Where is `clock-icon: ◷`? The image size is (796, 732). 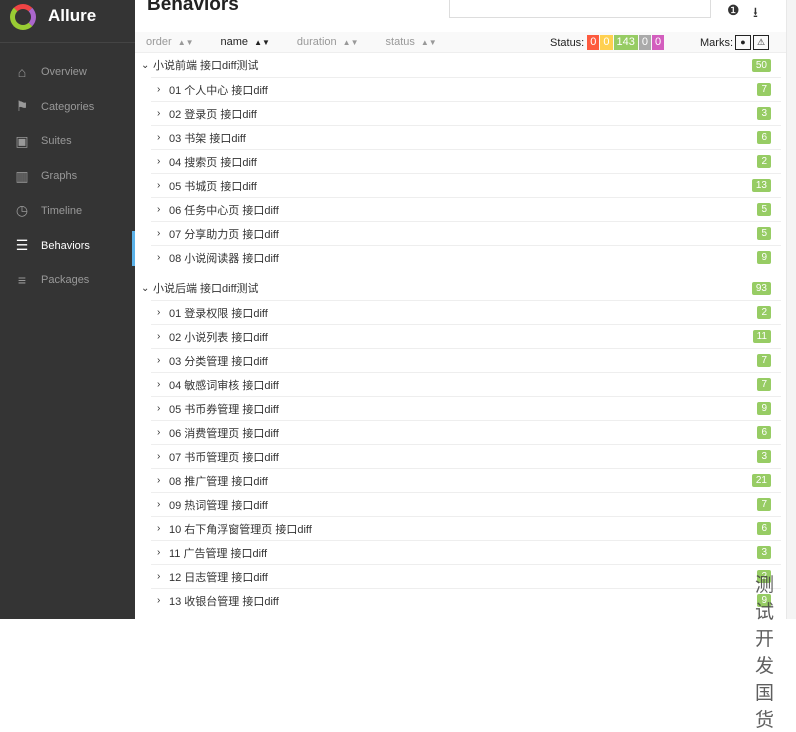
clock-icon: ◷ is located at coordinates (22, 210).